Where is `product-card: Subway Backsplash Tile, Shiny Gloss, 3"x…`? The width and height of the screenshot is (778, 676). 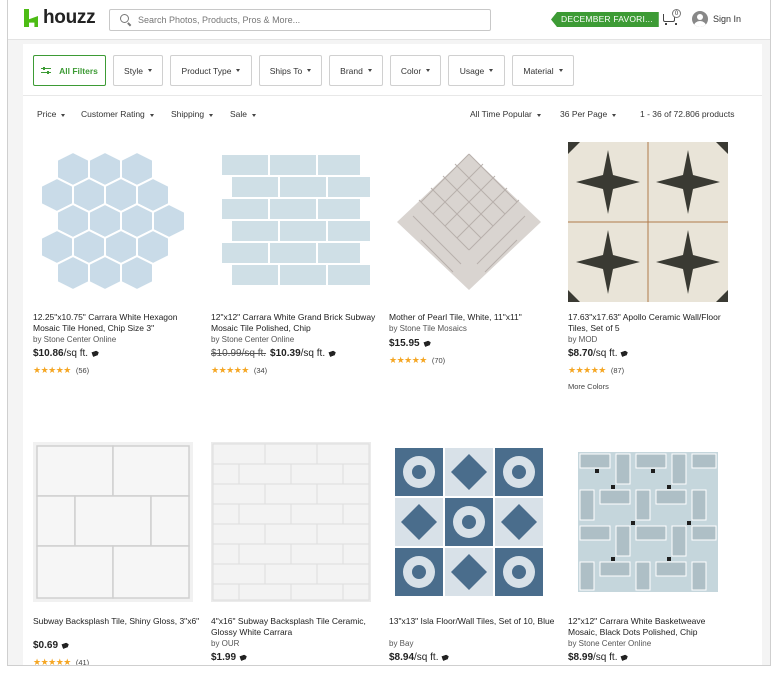
product-card: Subway Backsplash Tile, Shiny Gloss, 3"x… is located at coordinates (117, 554).